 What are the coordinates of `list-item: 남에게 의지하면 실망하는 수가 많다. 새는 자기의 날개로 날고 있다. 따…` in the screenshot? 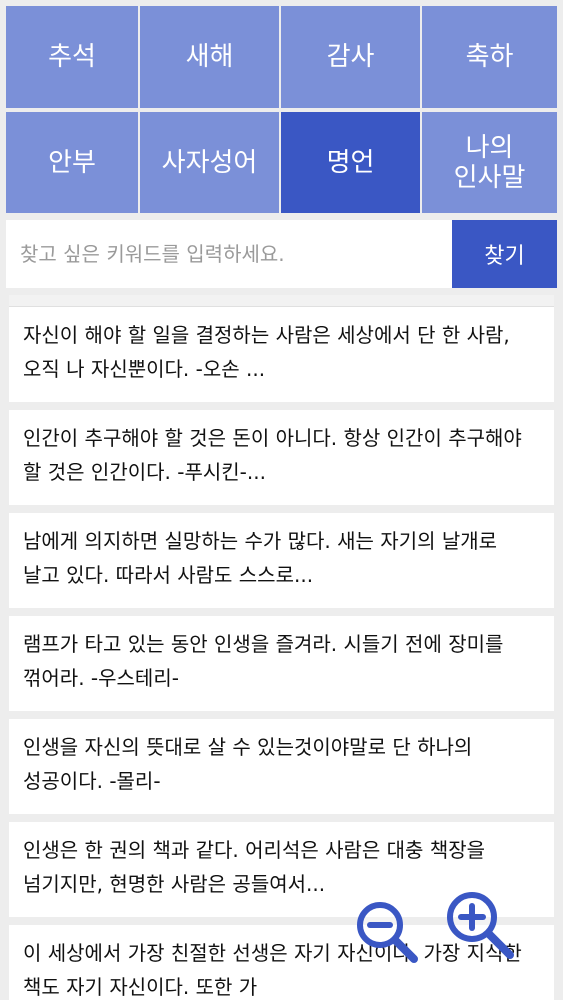 It's located at (281, 564).